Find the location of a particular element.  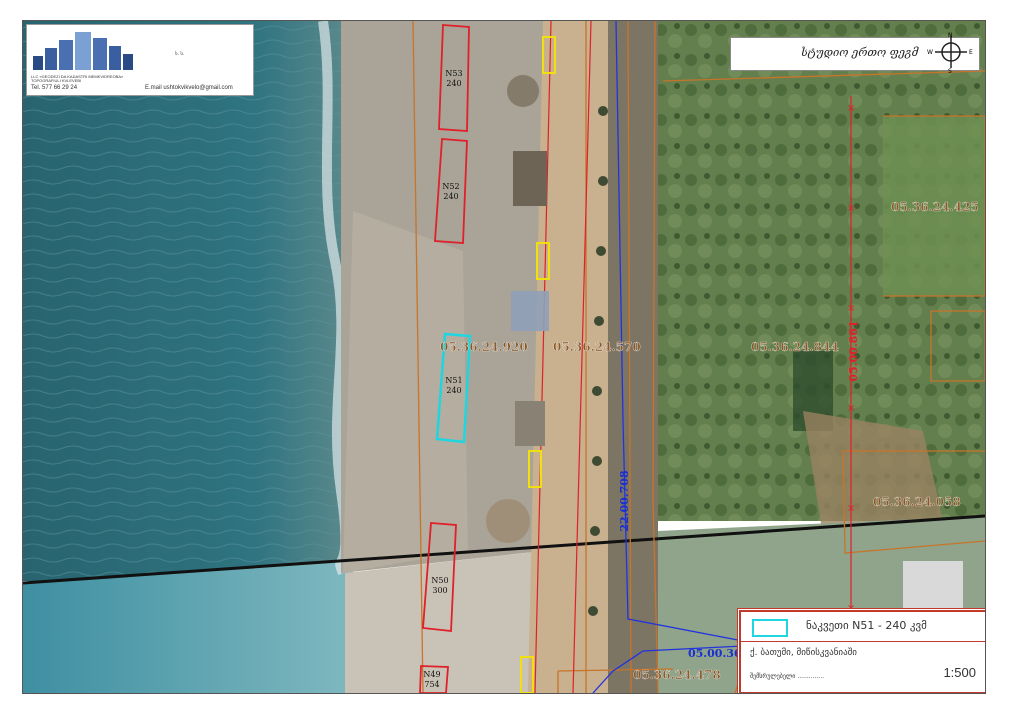

plot-number-label: N52 is located at coordinates (450, 186).